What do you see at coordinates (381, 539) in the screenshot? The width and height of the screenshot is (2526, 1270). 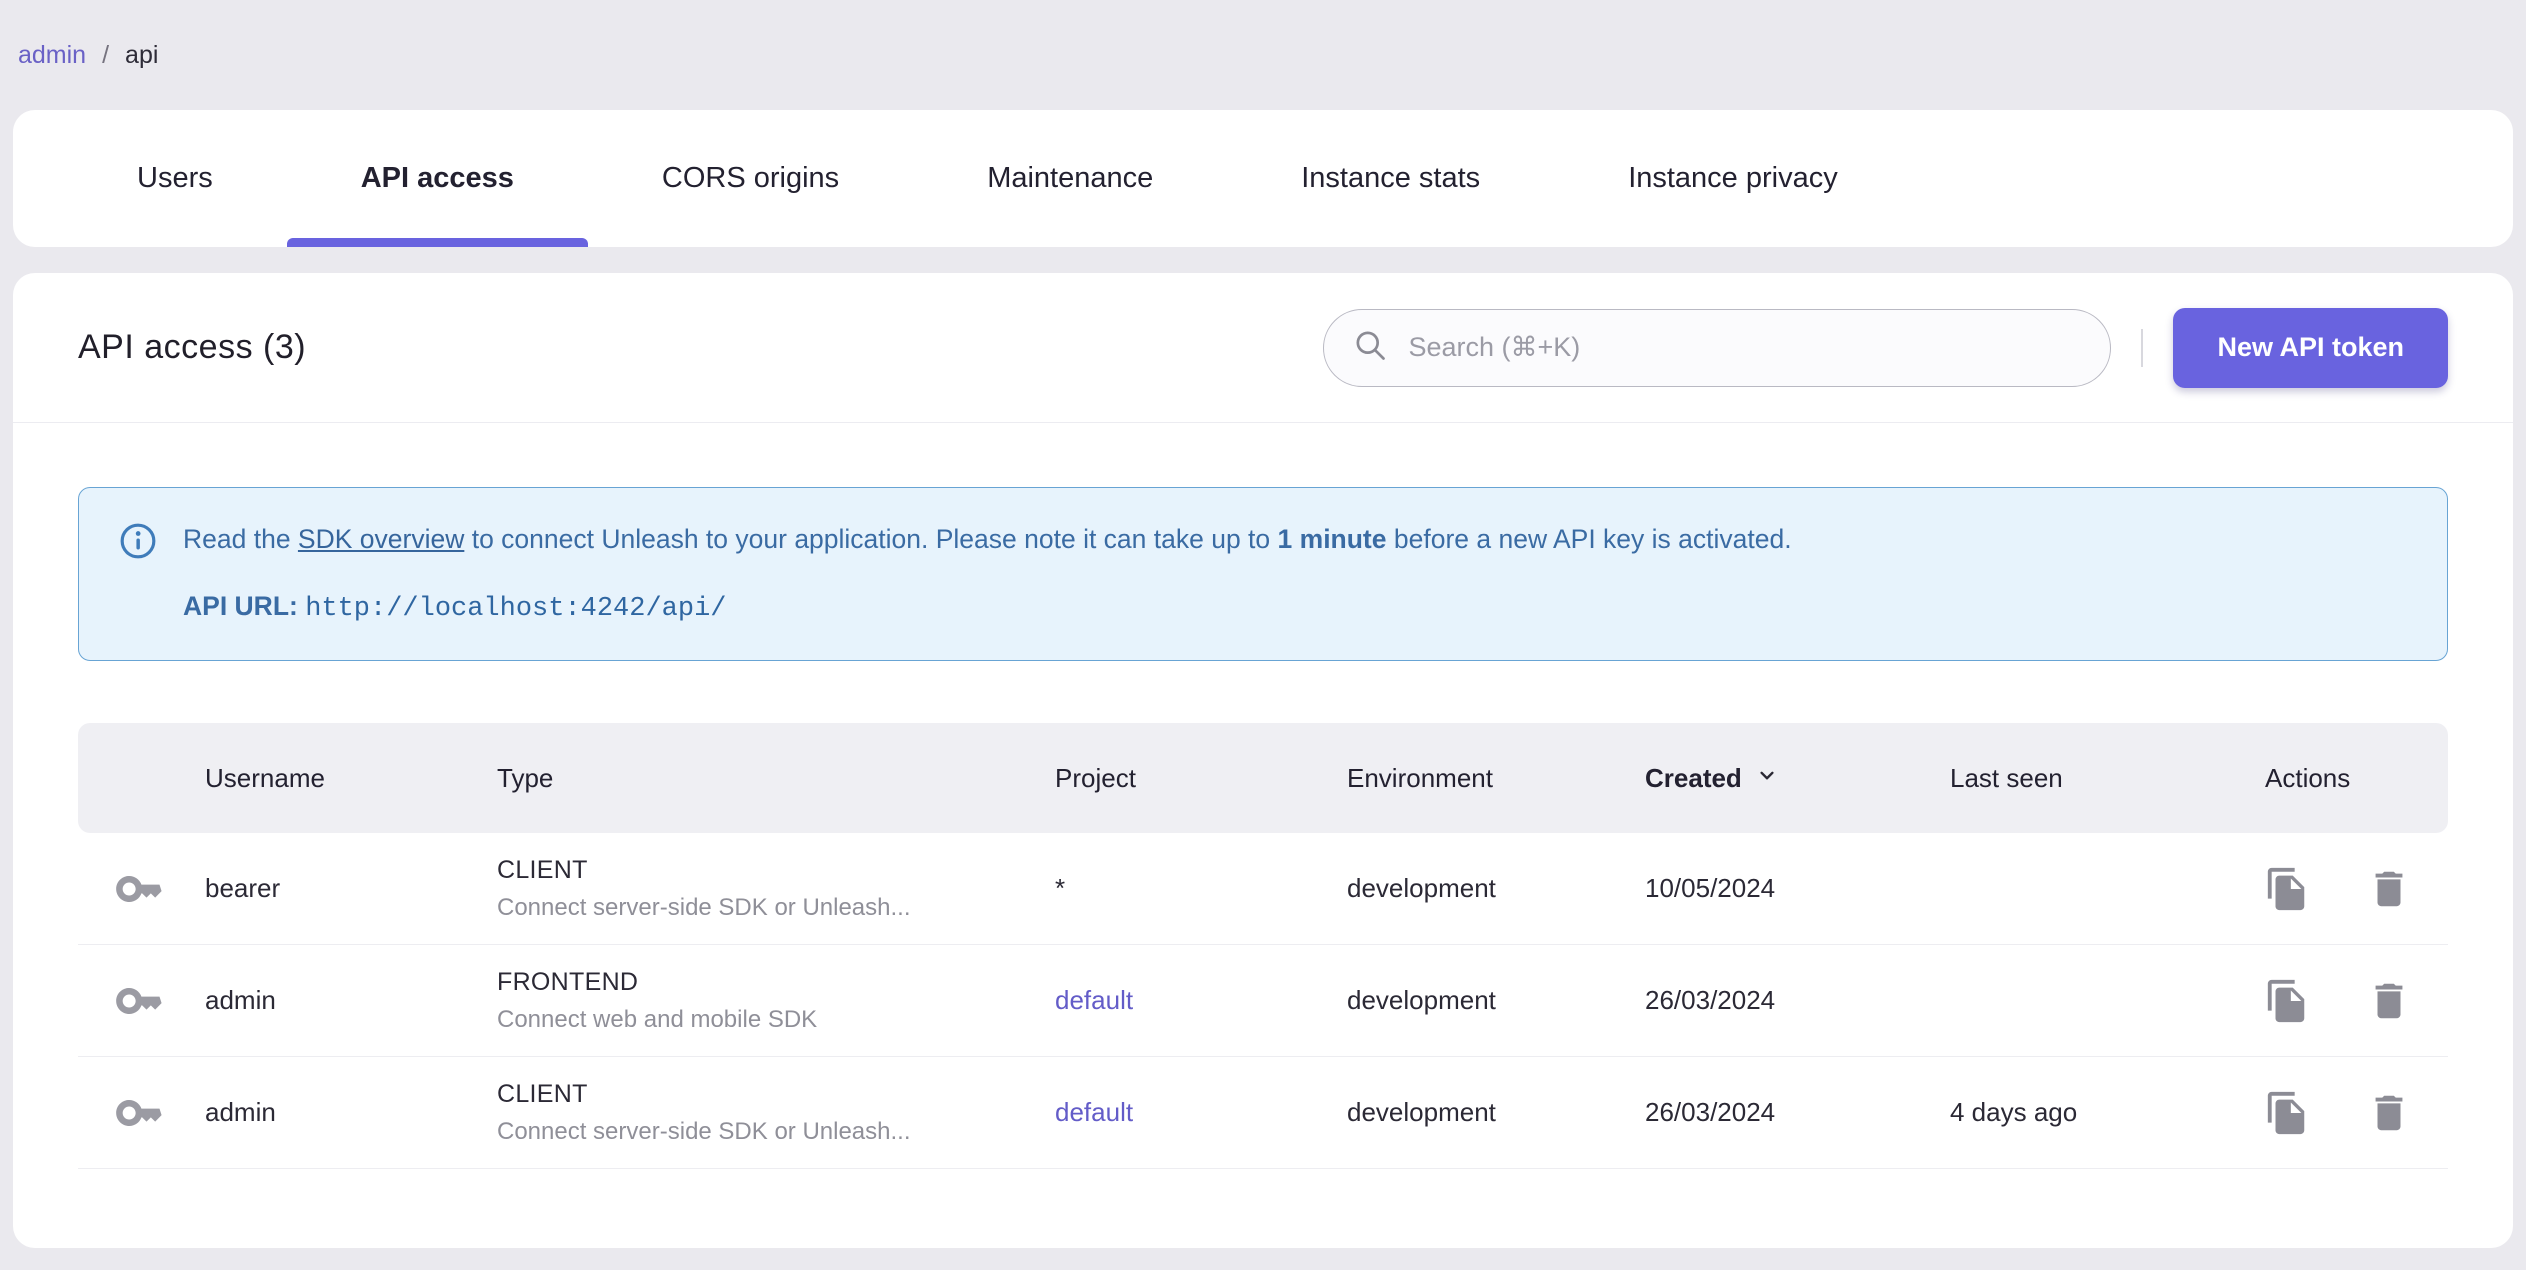 I see `sdk-overview-link: SDK overview` at bounding box center [381, 539].